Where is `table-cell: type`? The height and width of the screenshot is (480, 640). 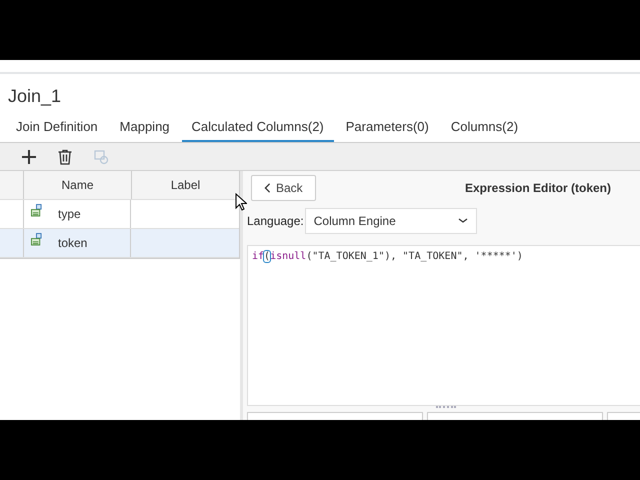 table-cell: type is located at coordinates (69, 214).